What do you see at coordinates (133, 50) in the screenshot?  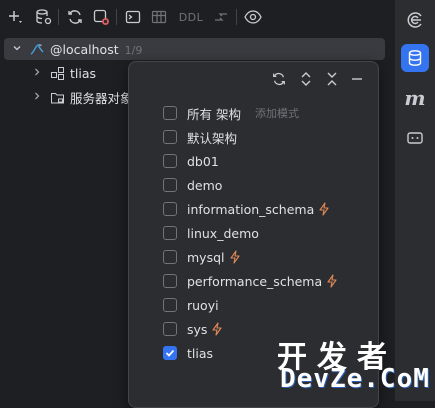 I see `schema-count-badge: 1/9` at bounding box center [133, 50].